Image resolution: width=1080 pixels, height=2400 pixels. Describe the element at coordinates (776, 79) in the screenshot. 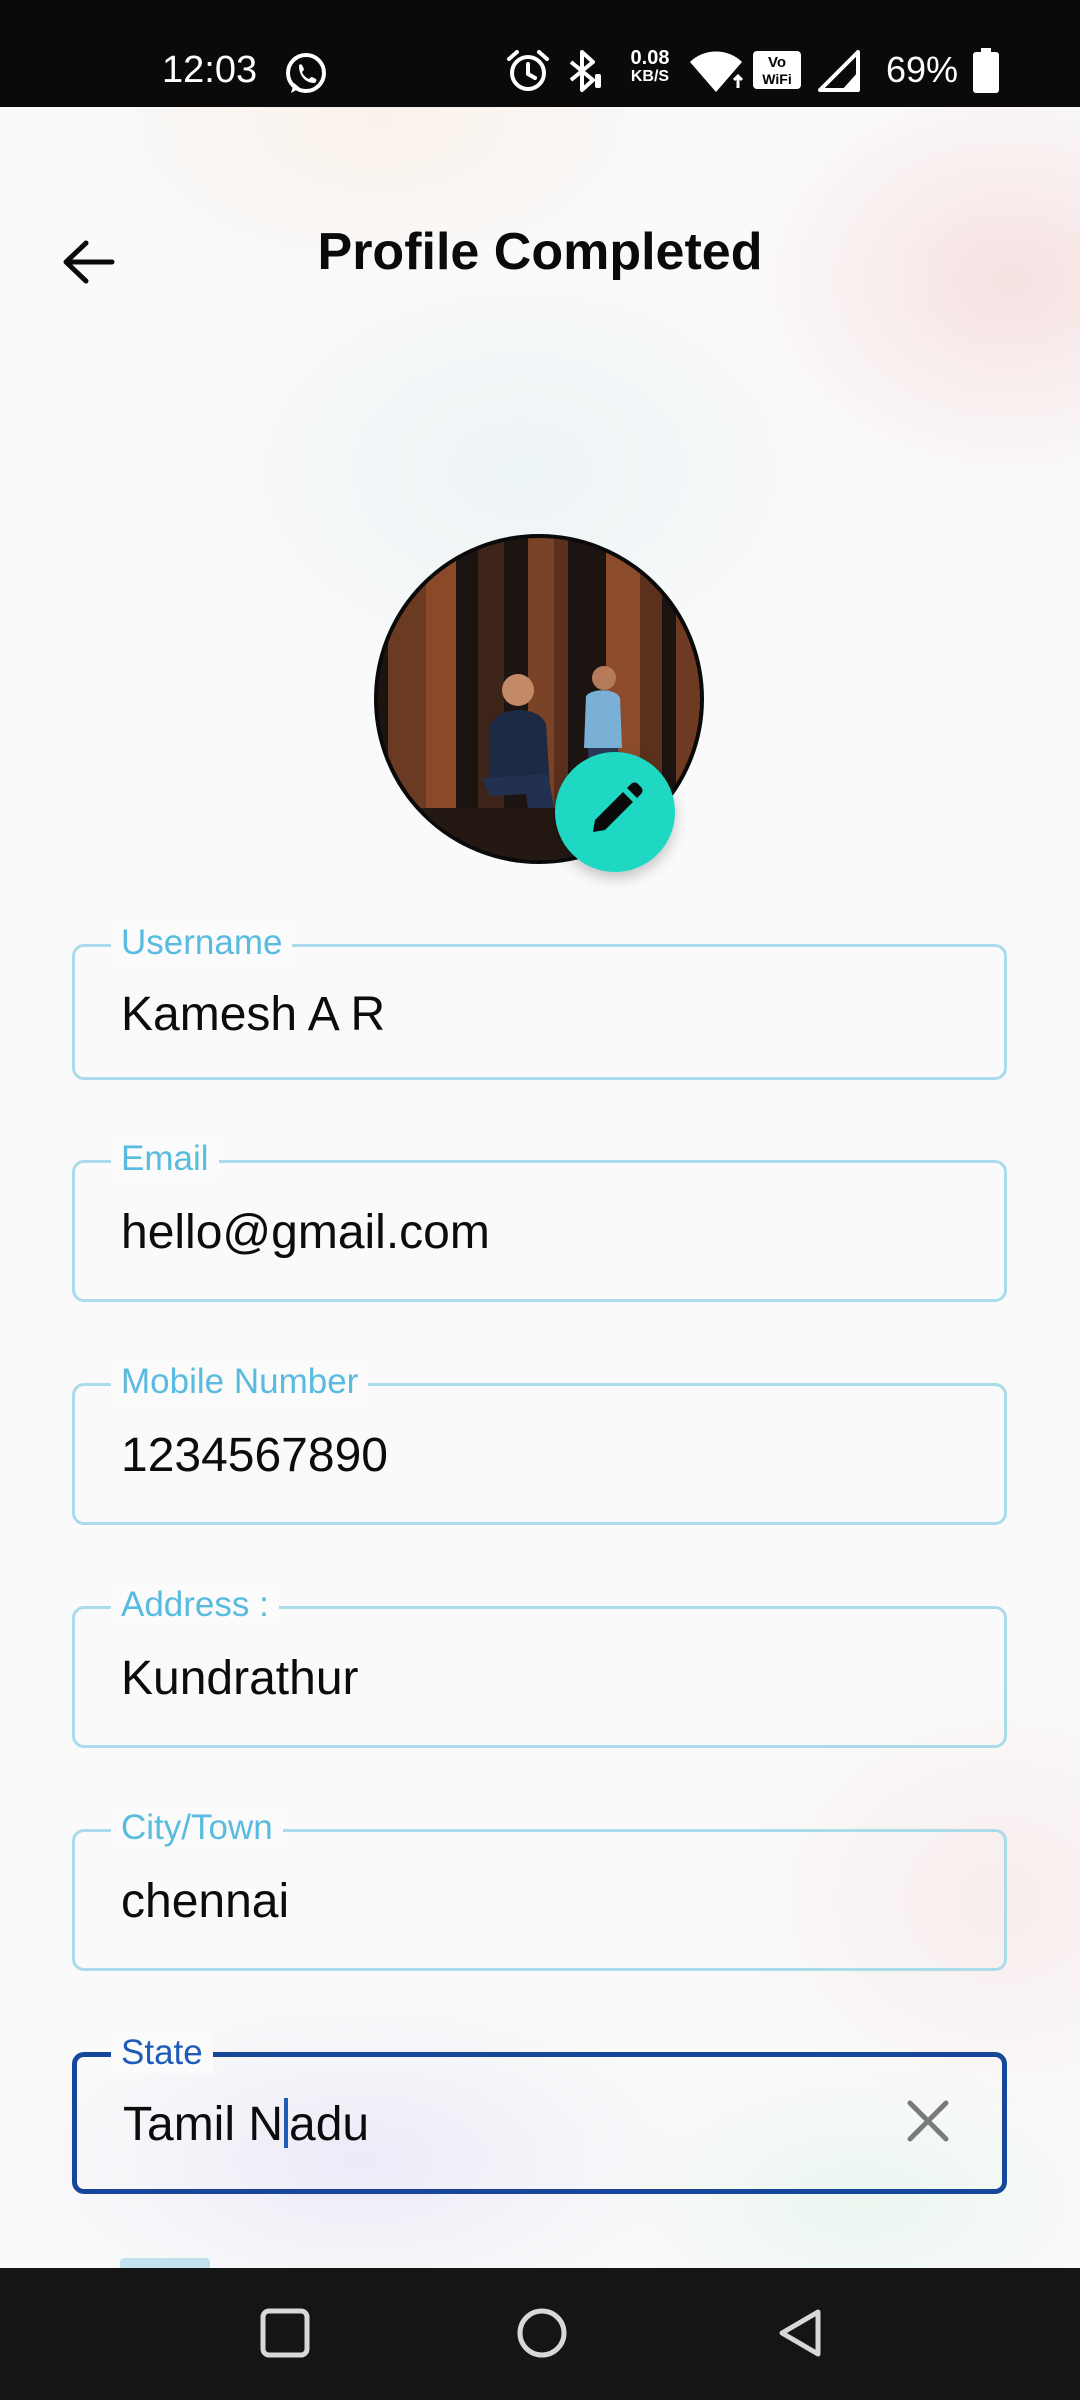

I see `vowifi-bottom-text: WiFi` at that location.